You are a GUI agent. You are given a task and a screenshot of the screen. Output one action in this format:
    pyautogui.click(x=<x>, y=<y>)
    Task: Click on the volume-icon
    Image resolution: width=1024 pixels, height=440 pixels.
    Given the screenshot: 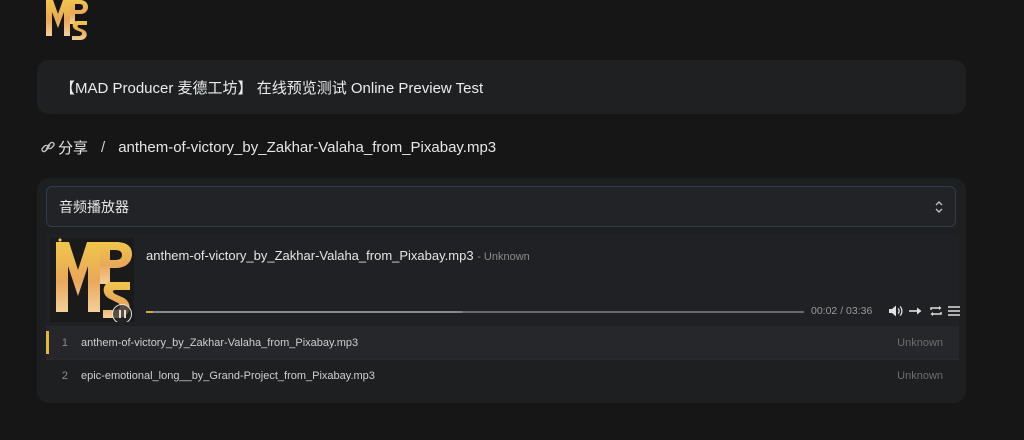 What is the action you would take?
    pyautogui.click(x=896, y=311)
    